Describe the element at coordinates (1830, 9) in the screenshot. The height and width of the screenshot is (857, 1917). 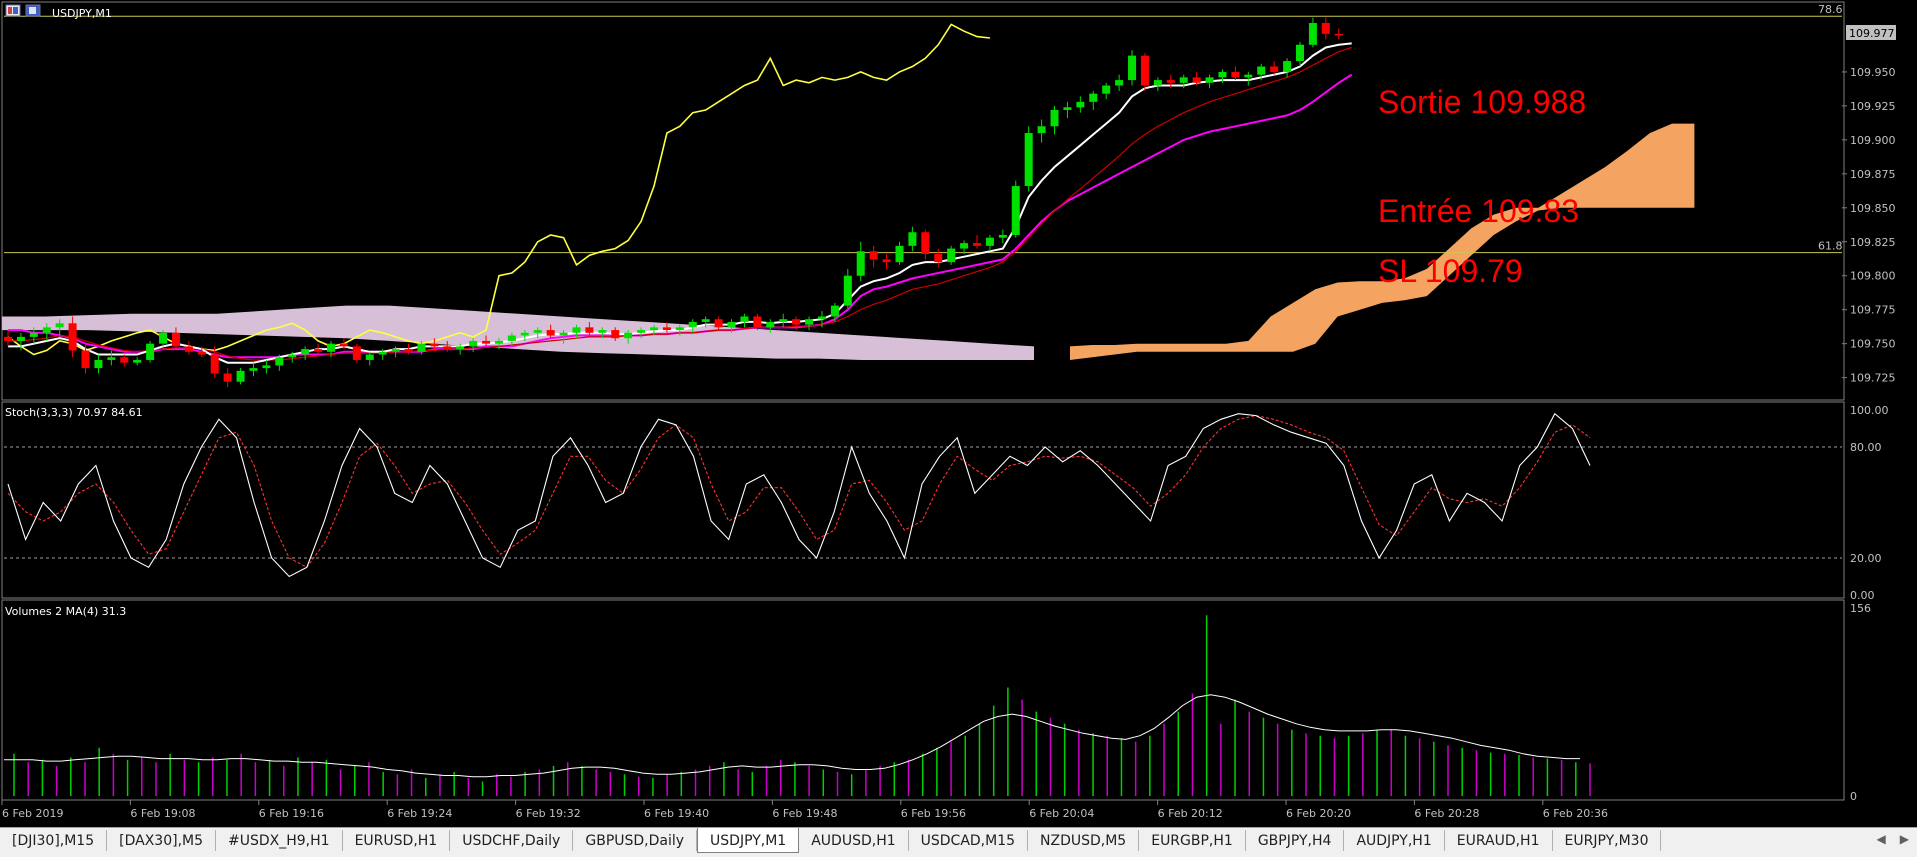
I see `fib-label: 78.6` at that location.